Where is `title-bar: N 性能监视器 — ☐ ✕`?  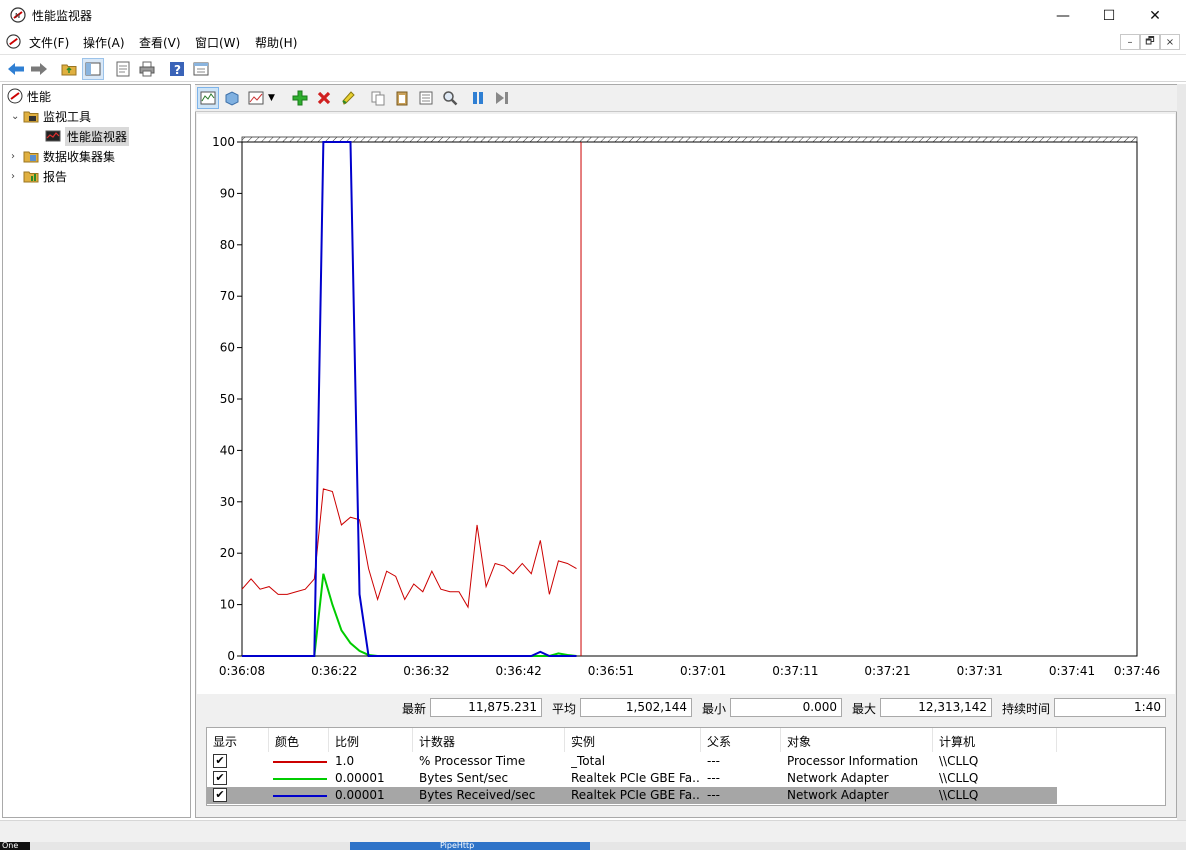
title-bar: N 性能监视器 — ☐ ✕ is located at coordinates (593, 15).